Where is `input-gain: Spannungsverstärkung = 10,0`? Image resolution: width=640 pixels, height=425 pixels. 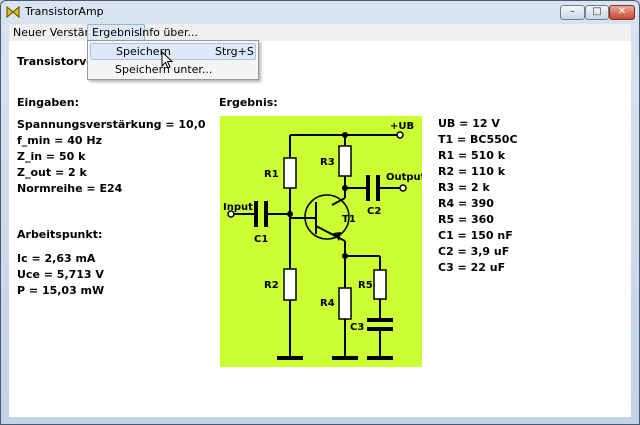
input-gain: Spannungsverstärkung = 10,0 is located at coordinates (111, 124).